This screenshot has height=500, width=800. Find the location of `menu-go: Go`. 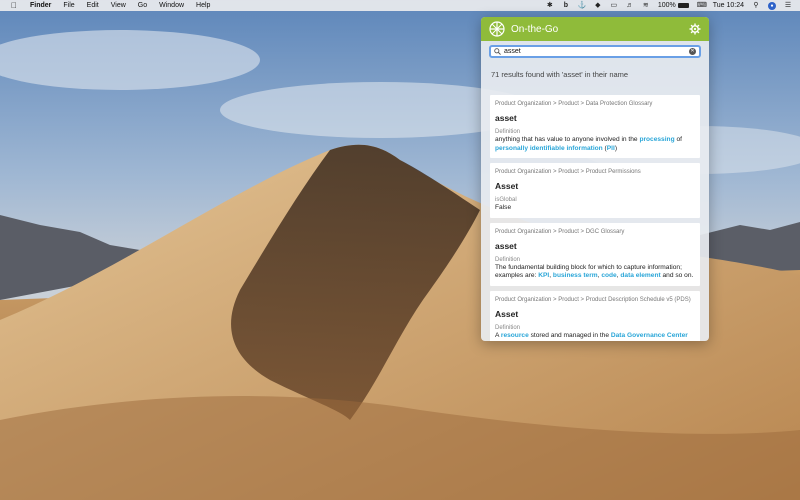

menu-go: Go is located at coordinates (142, 5).